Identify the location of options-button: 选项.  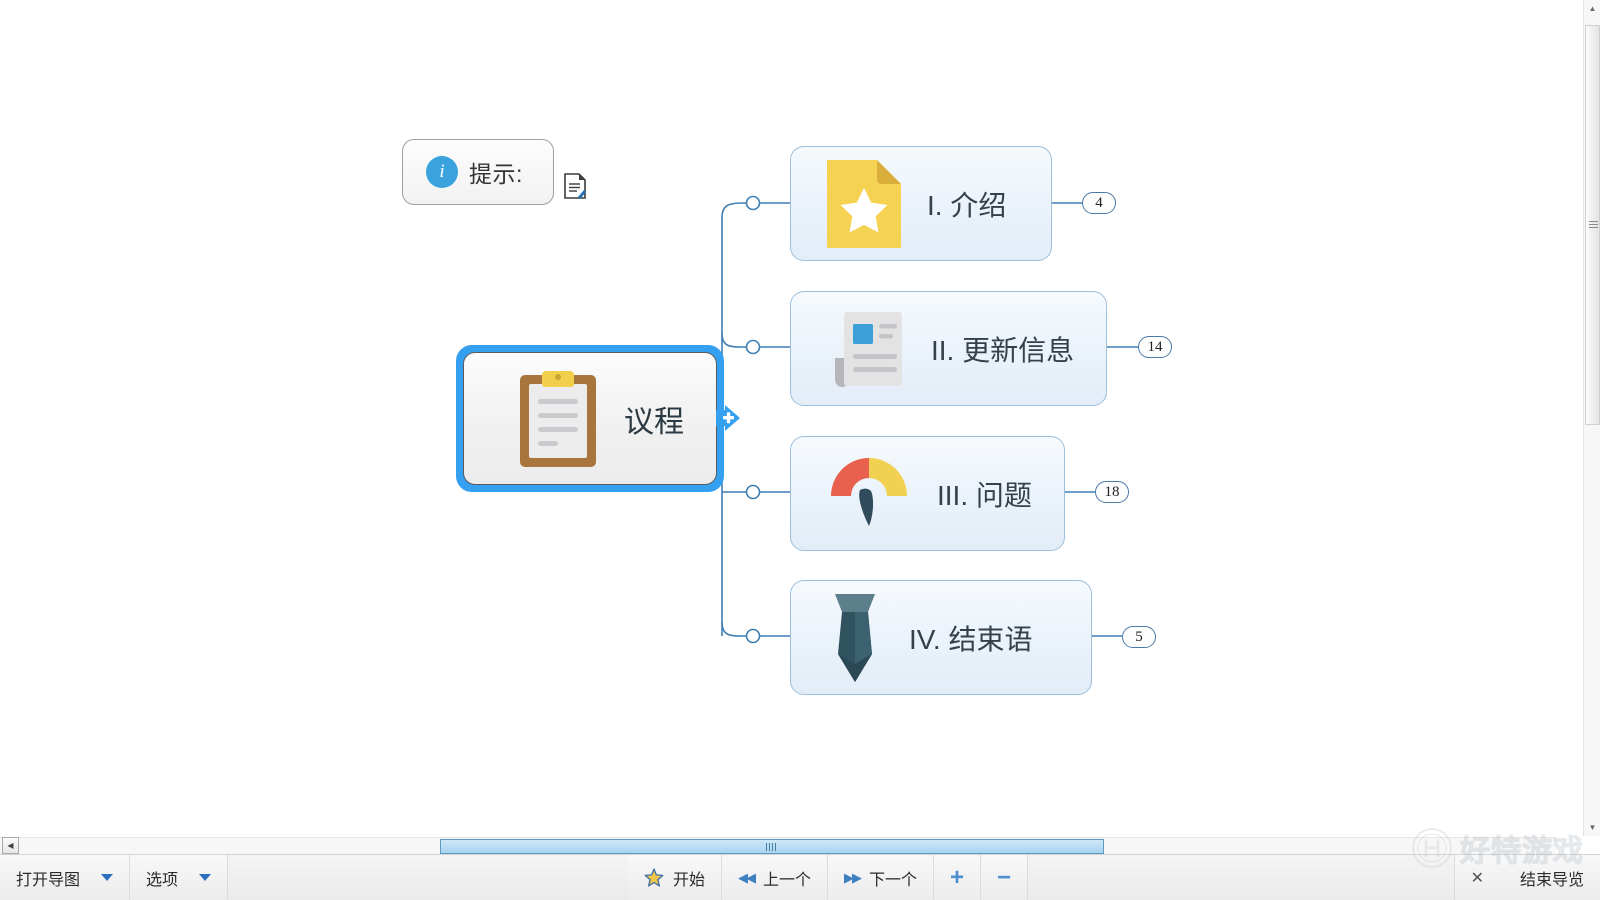
(179, 877).